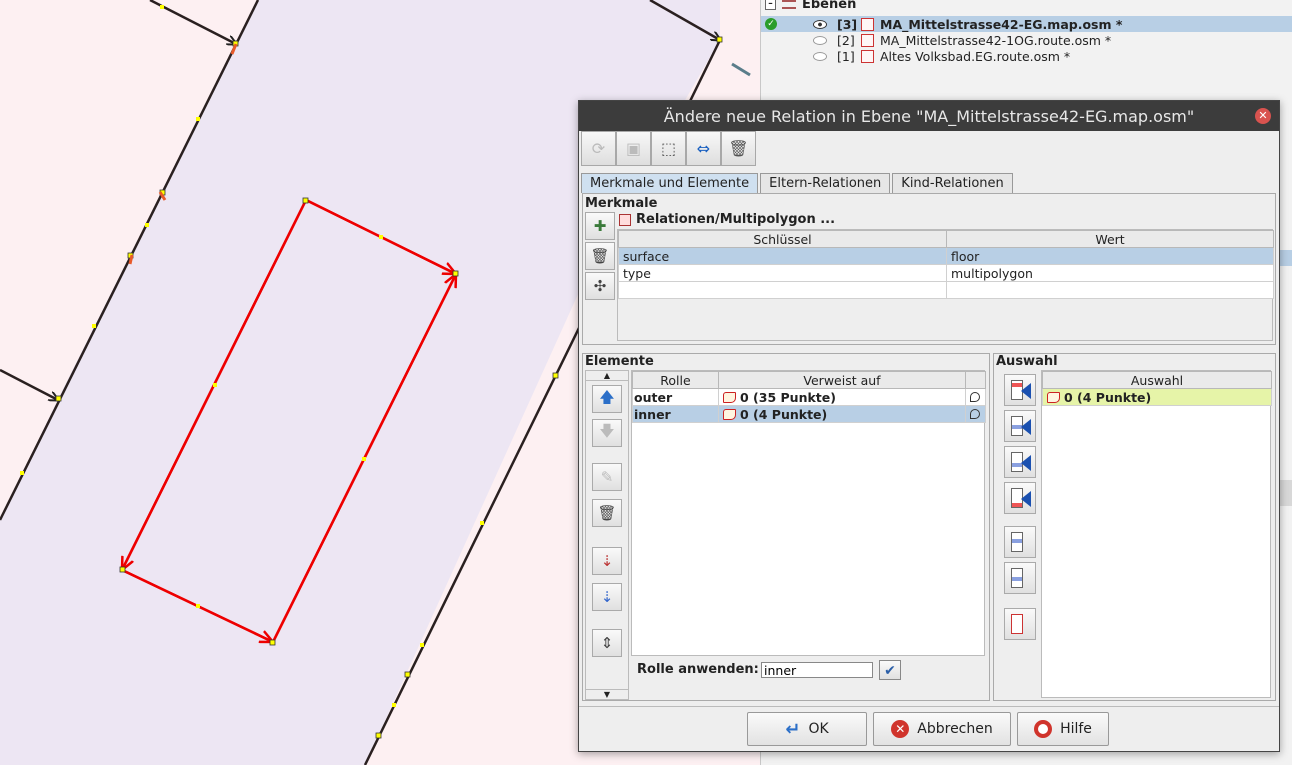  Describe the element at coordinates (810, 6) in the screenshot. I see `layers-header: – Ebenen` at that location.